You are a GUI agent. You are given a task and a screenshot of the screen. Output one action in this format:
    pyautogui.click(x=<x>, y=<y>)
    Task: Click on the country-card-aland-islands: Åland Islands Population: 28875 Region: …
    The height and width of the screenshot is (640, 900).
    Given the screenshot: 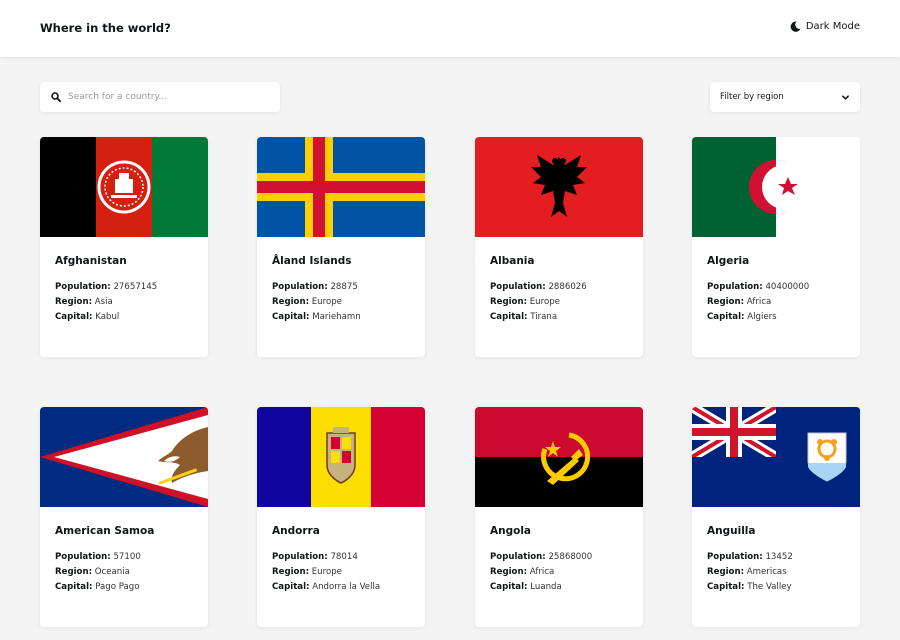 What is the action you would take?
    pyautogui.click(x=341, y=247)
    